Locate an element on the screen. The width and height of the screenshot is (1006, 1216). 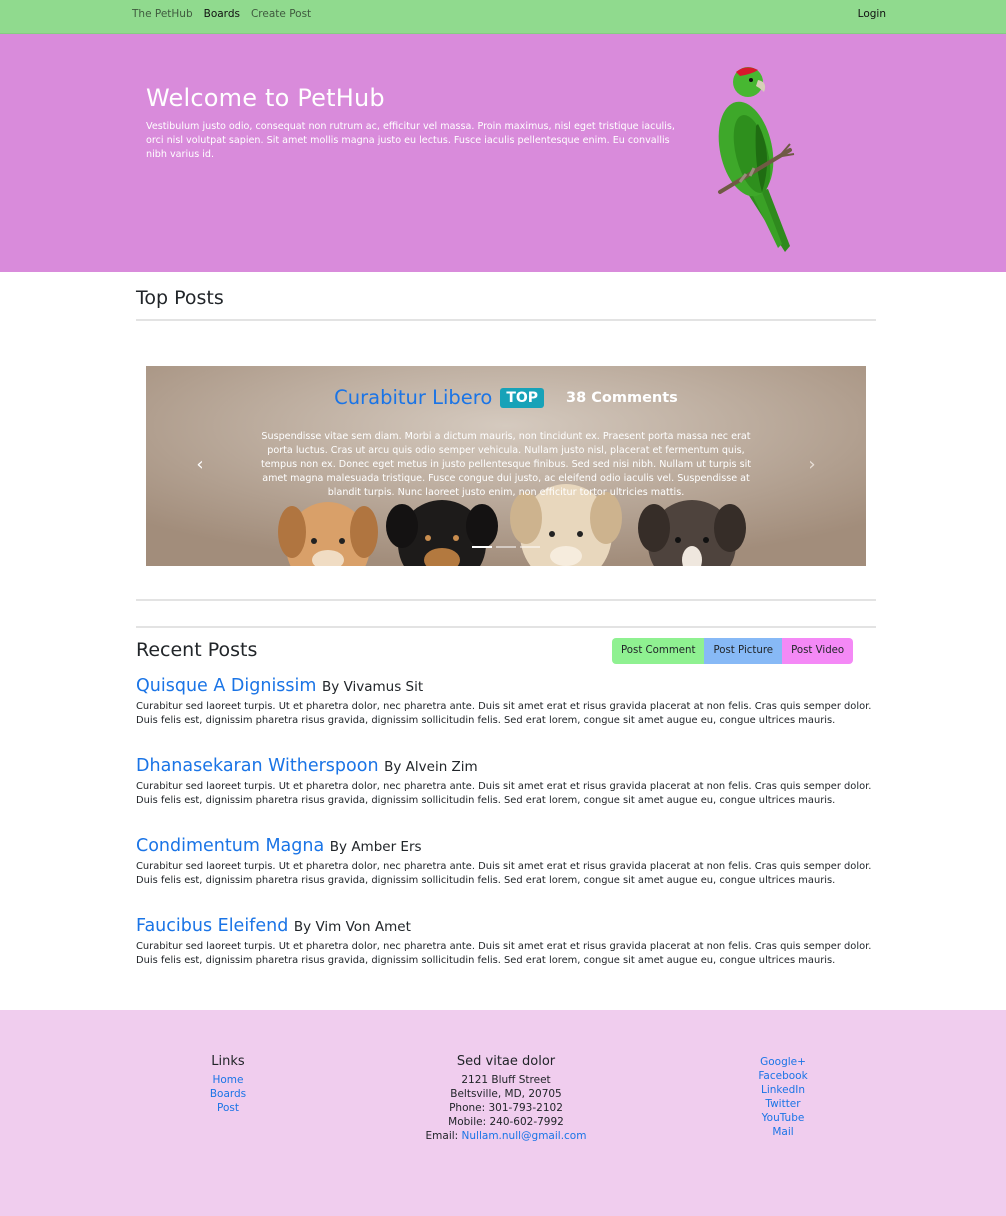
post-author: By Vivamus Sit is located at coordinates (373, 687).